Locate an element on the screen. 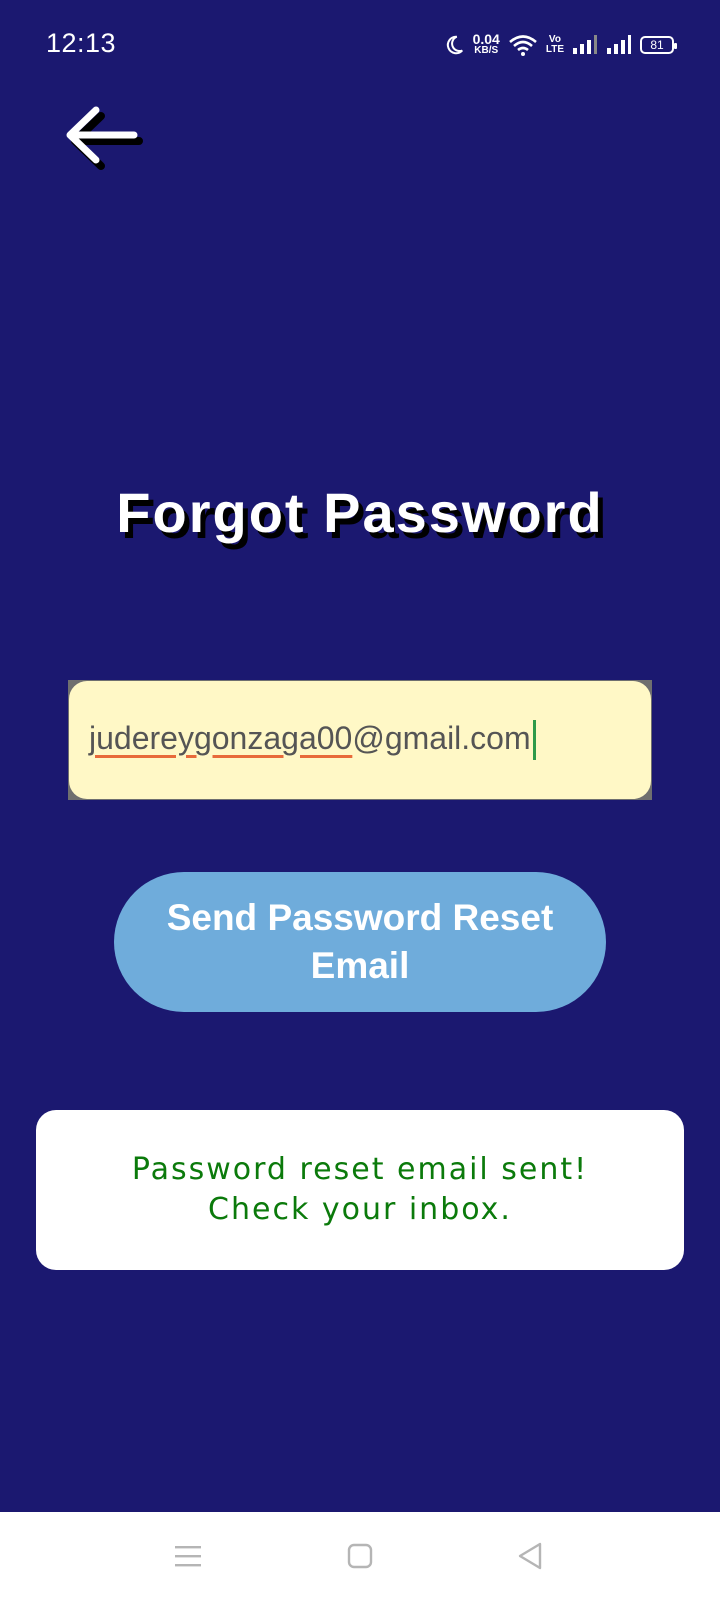 The height and width of the screenshot is (1600, 720). network-speed-unit: KB/S is located at coordinates (486, 50).